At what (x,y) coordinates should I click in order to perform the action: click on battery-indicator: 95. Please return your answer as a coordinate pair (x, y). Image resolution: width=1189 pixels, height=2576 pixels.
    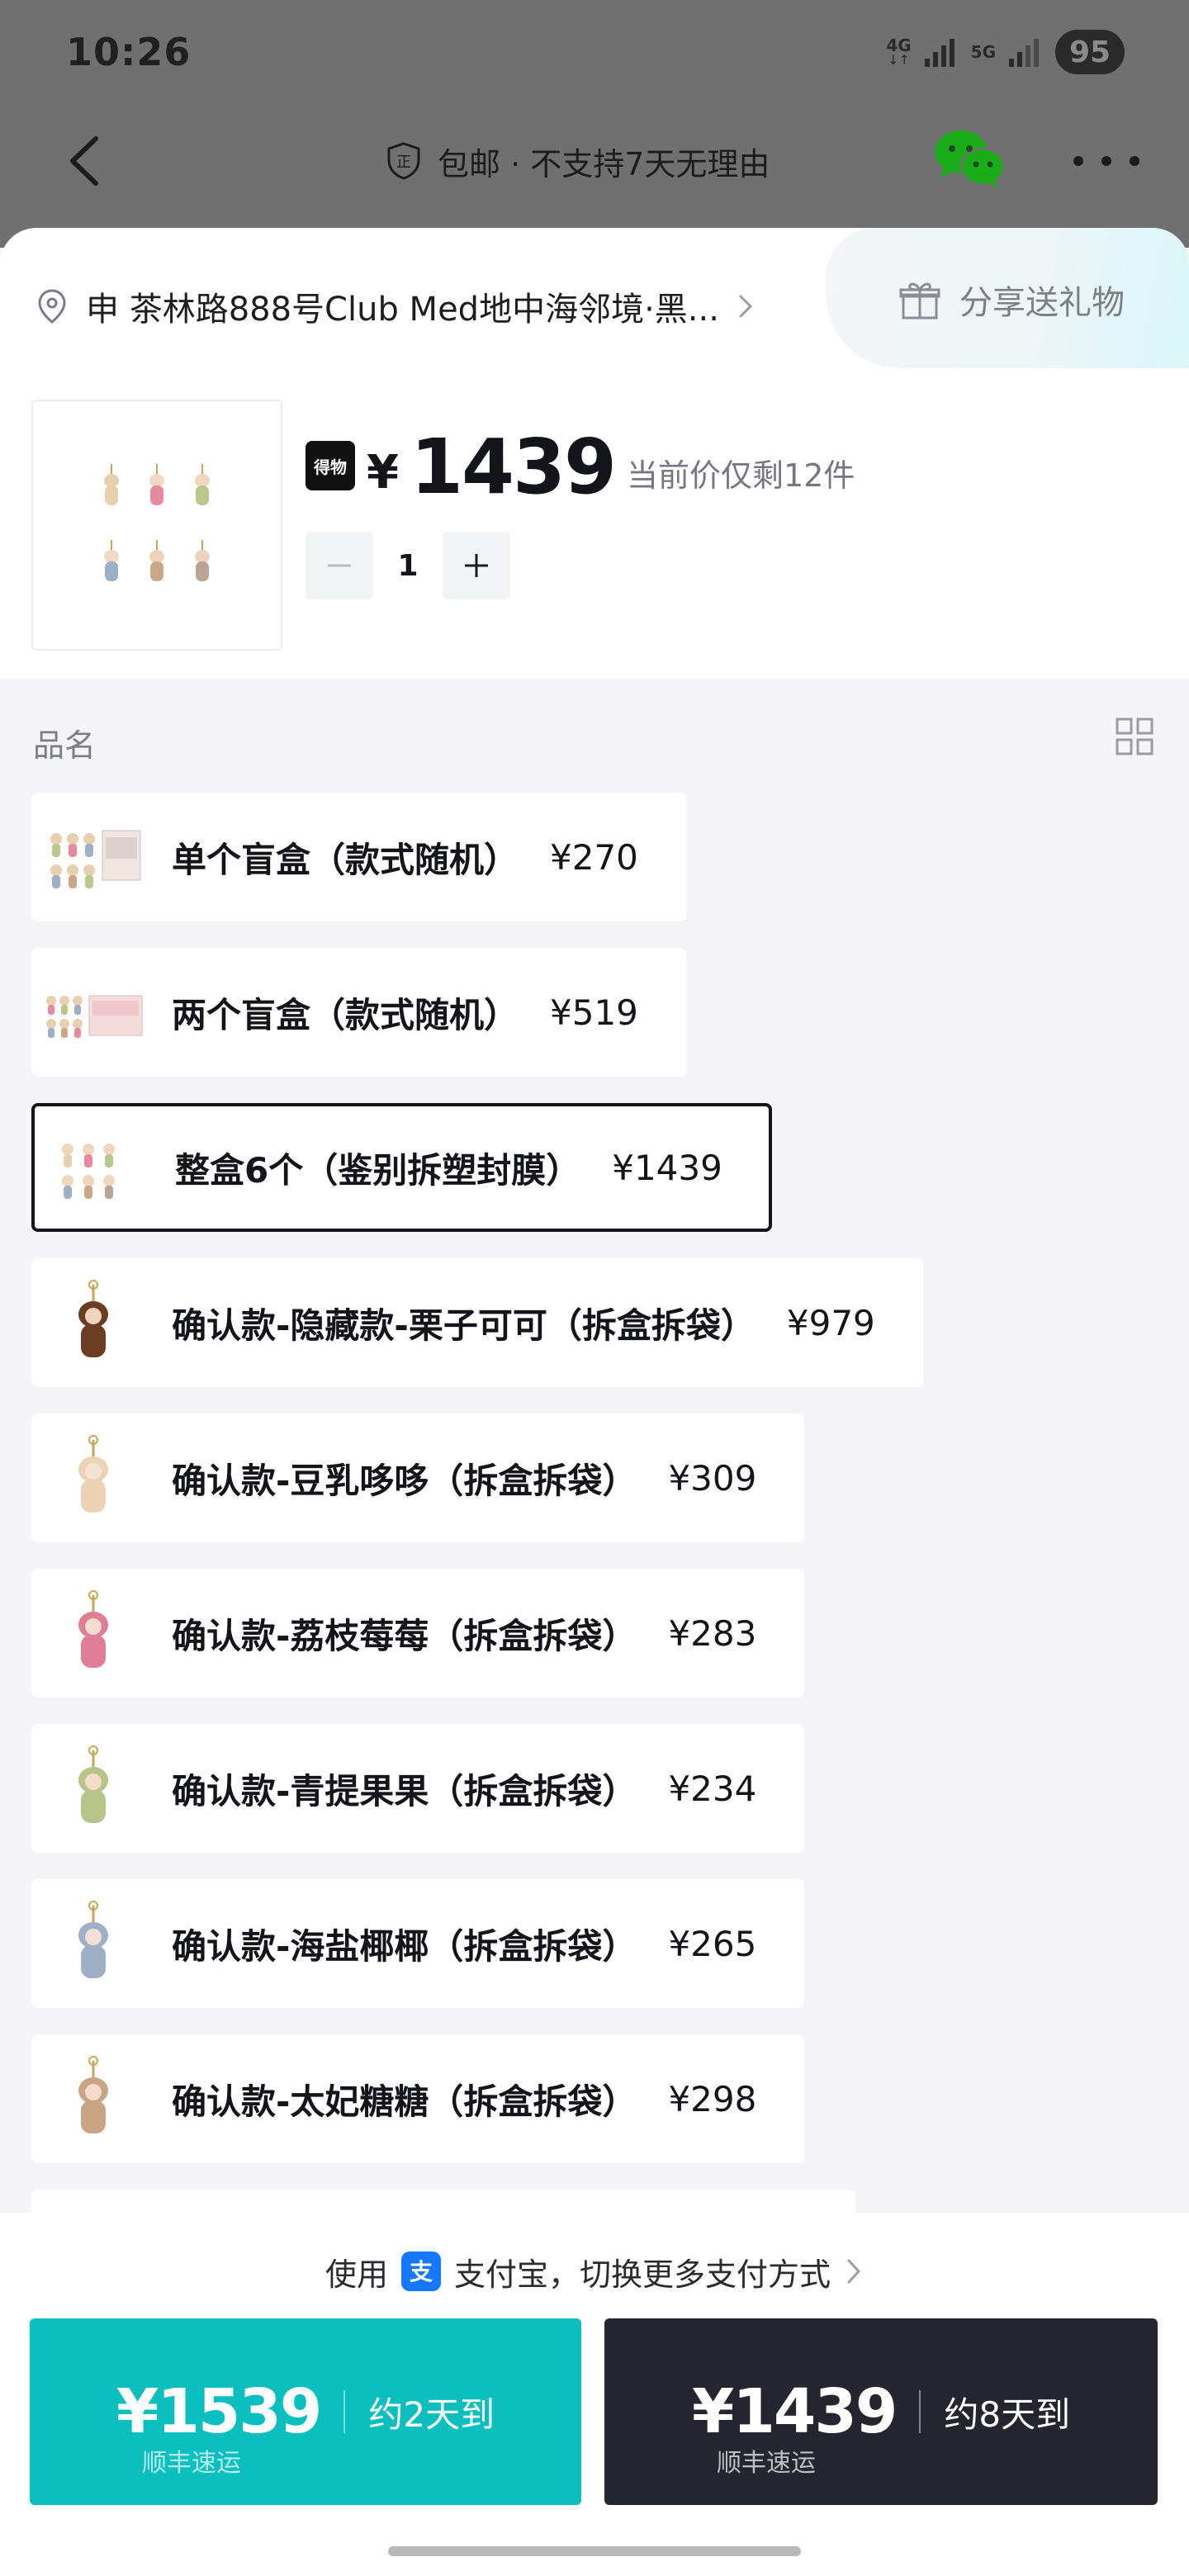
    Looking at the image, I should click on (1090, 52).